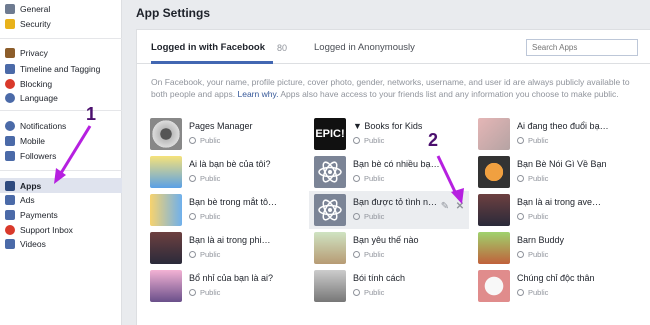  Describe the element at coordinates (389, 172) in the screenshot. I see `app-tile: Bạn bè có nhiều bạ… Public` at that location.